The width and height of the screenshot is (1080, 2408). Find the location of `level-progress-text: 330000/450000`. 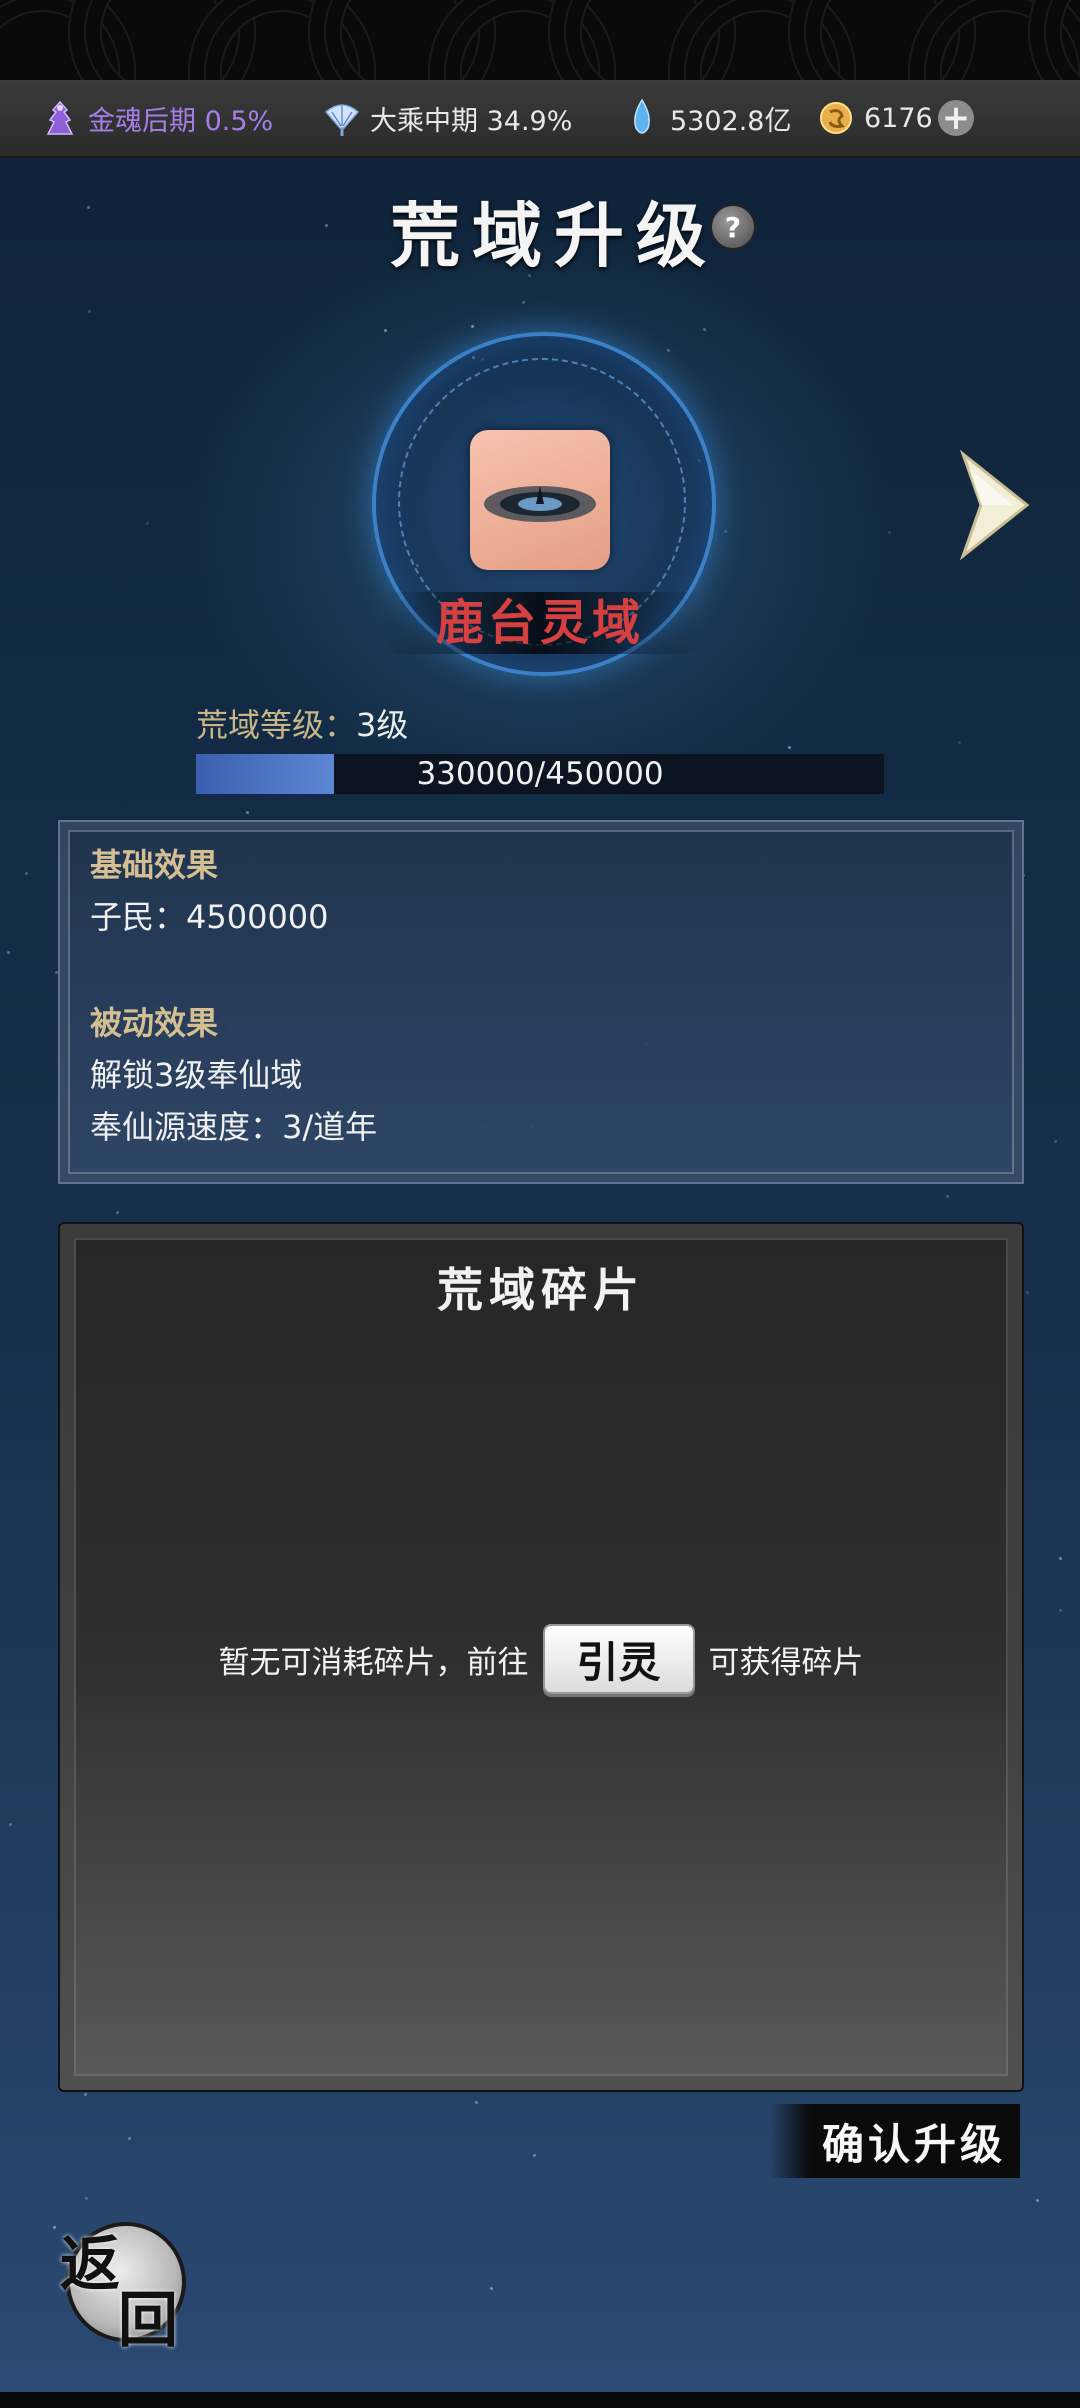

level-progress-text: 330000/450000 is located at coordinates (540, 774).